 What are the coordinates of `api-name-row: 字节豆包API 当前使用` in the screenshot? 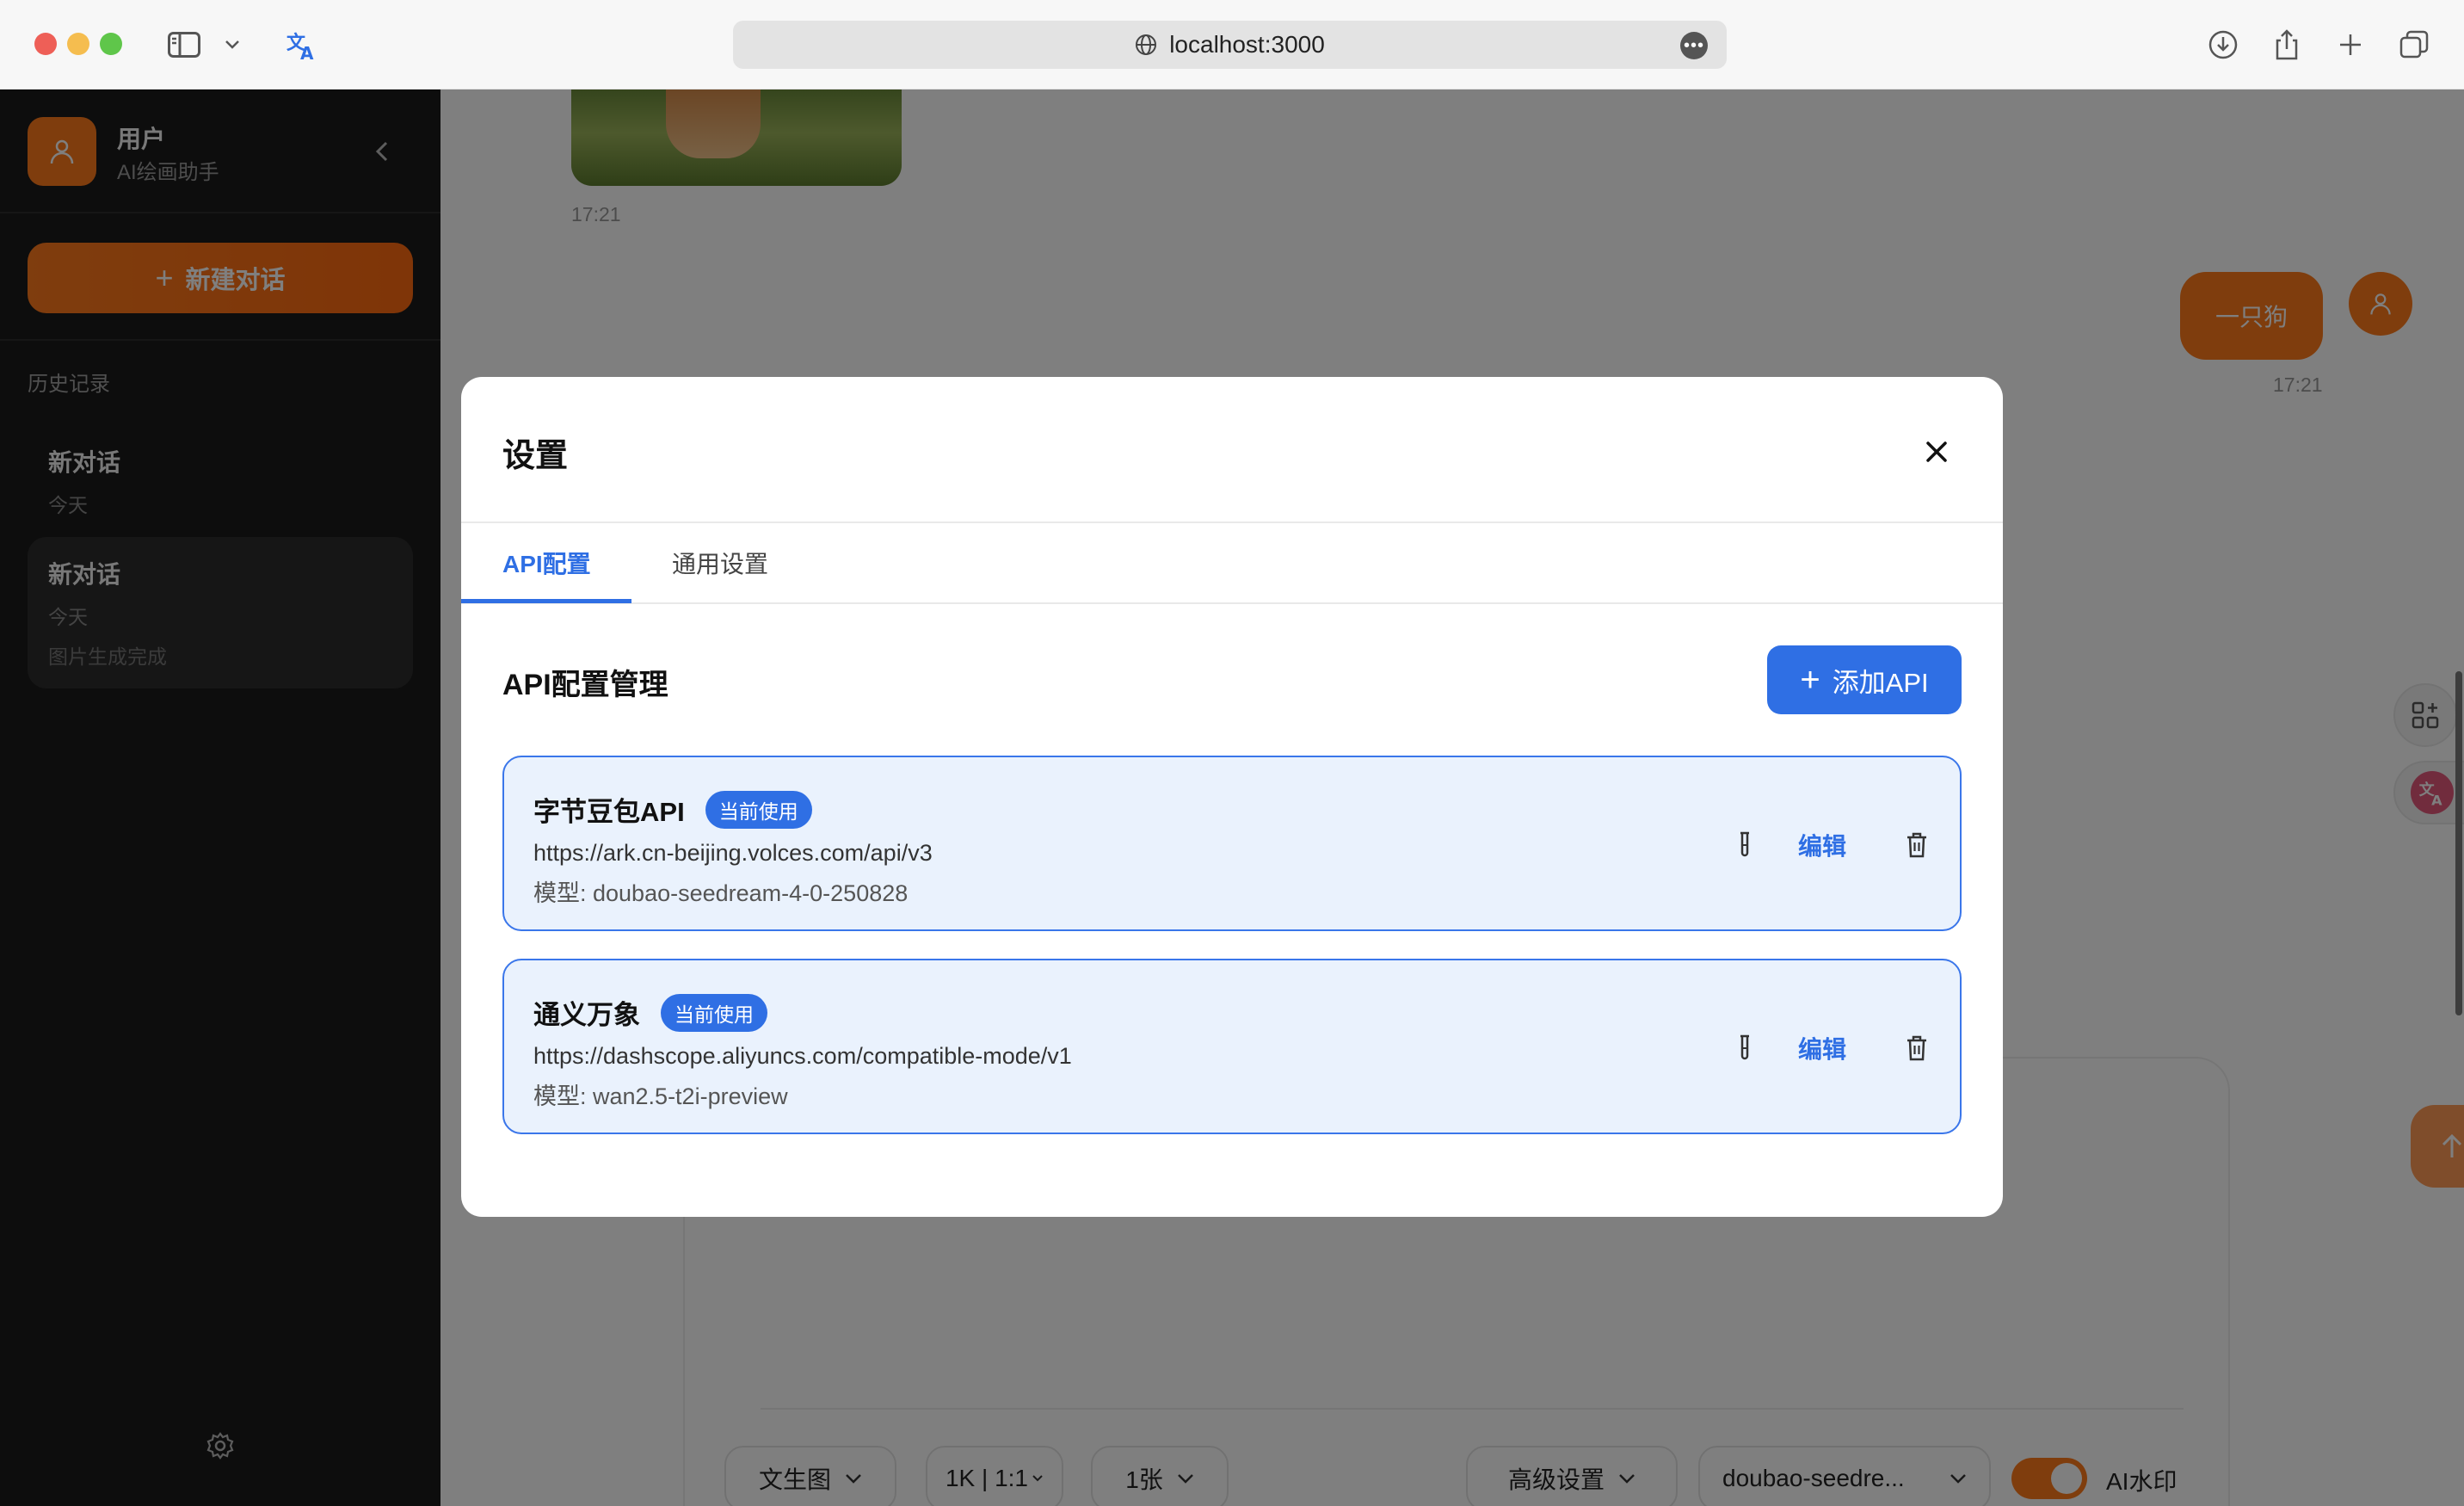 It's located at (672, 809).